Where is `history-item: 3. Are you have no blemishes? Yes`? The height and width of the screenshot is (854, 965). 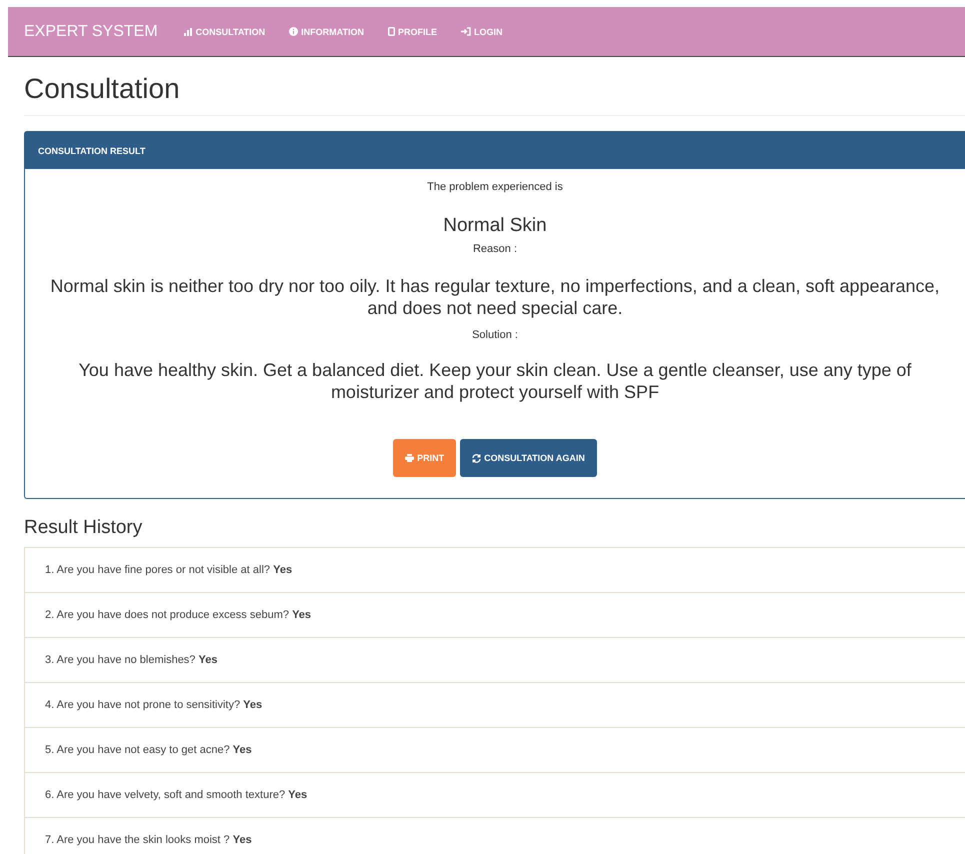 history-item: 3. Are you have no blemishes? Yes is located at coordinates (131, 660).